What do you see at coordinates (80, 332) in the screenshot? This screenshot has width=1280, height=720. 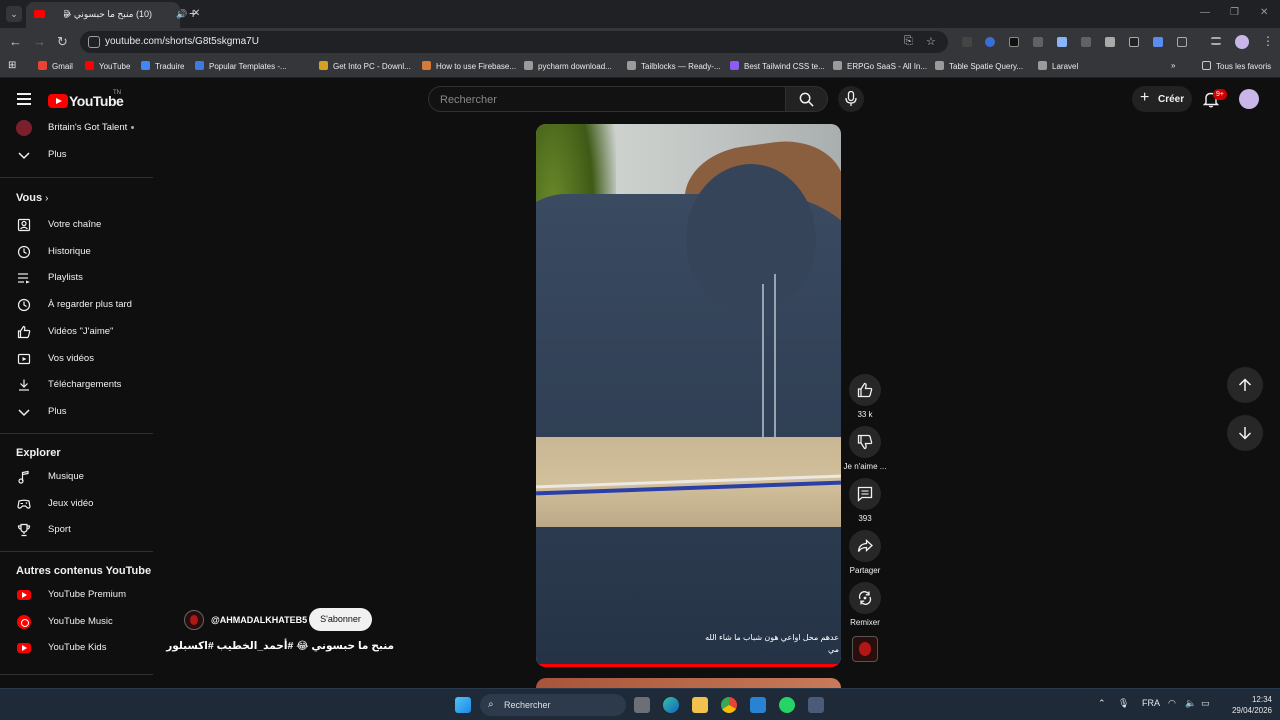 I see `sidebar-item-liked-videos: Vidéos "J'aime"` at bounding box center [80, 332].